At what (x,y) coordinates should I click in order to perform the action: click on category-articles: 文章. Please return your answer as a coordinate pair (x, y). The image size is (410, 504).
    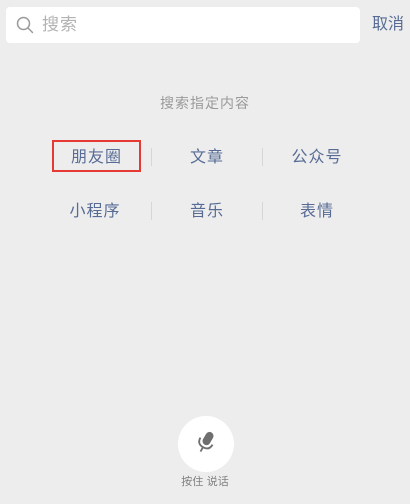
    Looking at the image, I should click on (207, 157).